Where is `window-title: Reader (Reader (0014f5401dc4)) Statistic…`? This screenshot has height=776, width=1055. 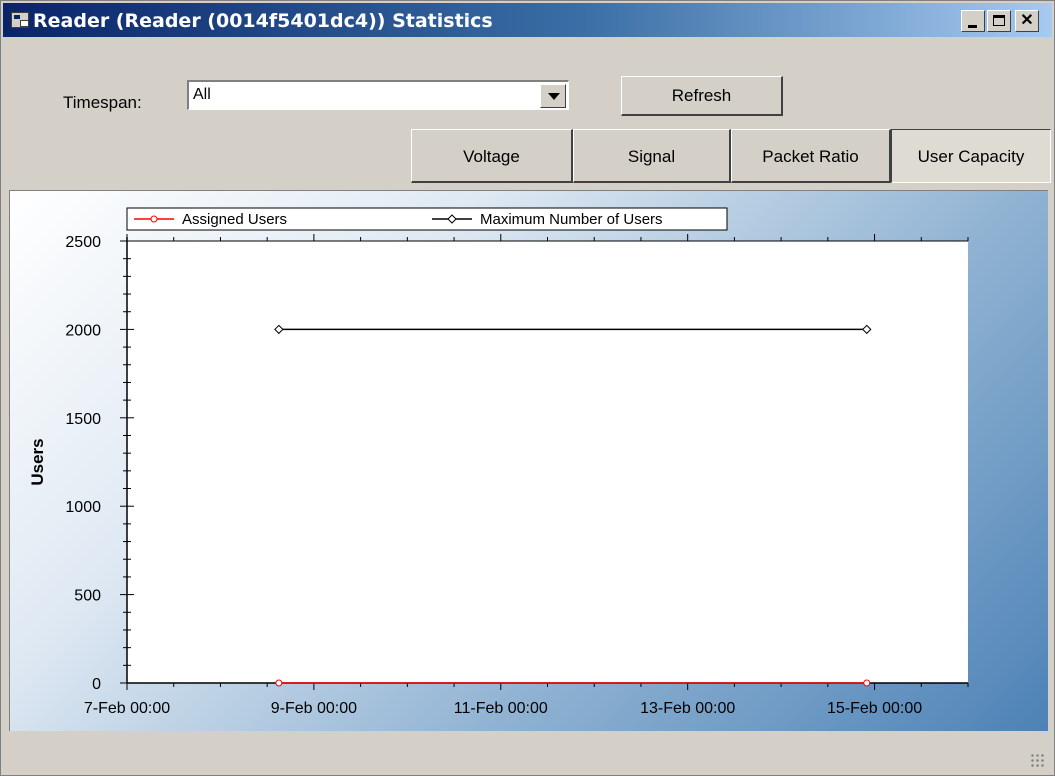
window-title: Reader (Reader (0014f5401dc4)) Statistic… is located at coordinates (263, 21).